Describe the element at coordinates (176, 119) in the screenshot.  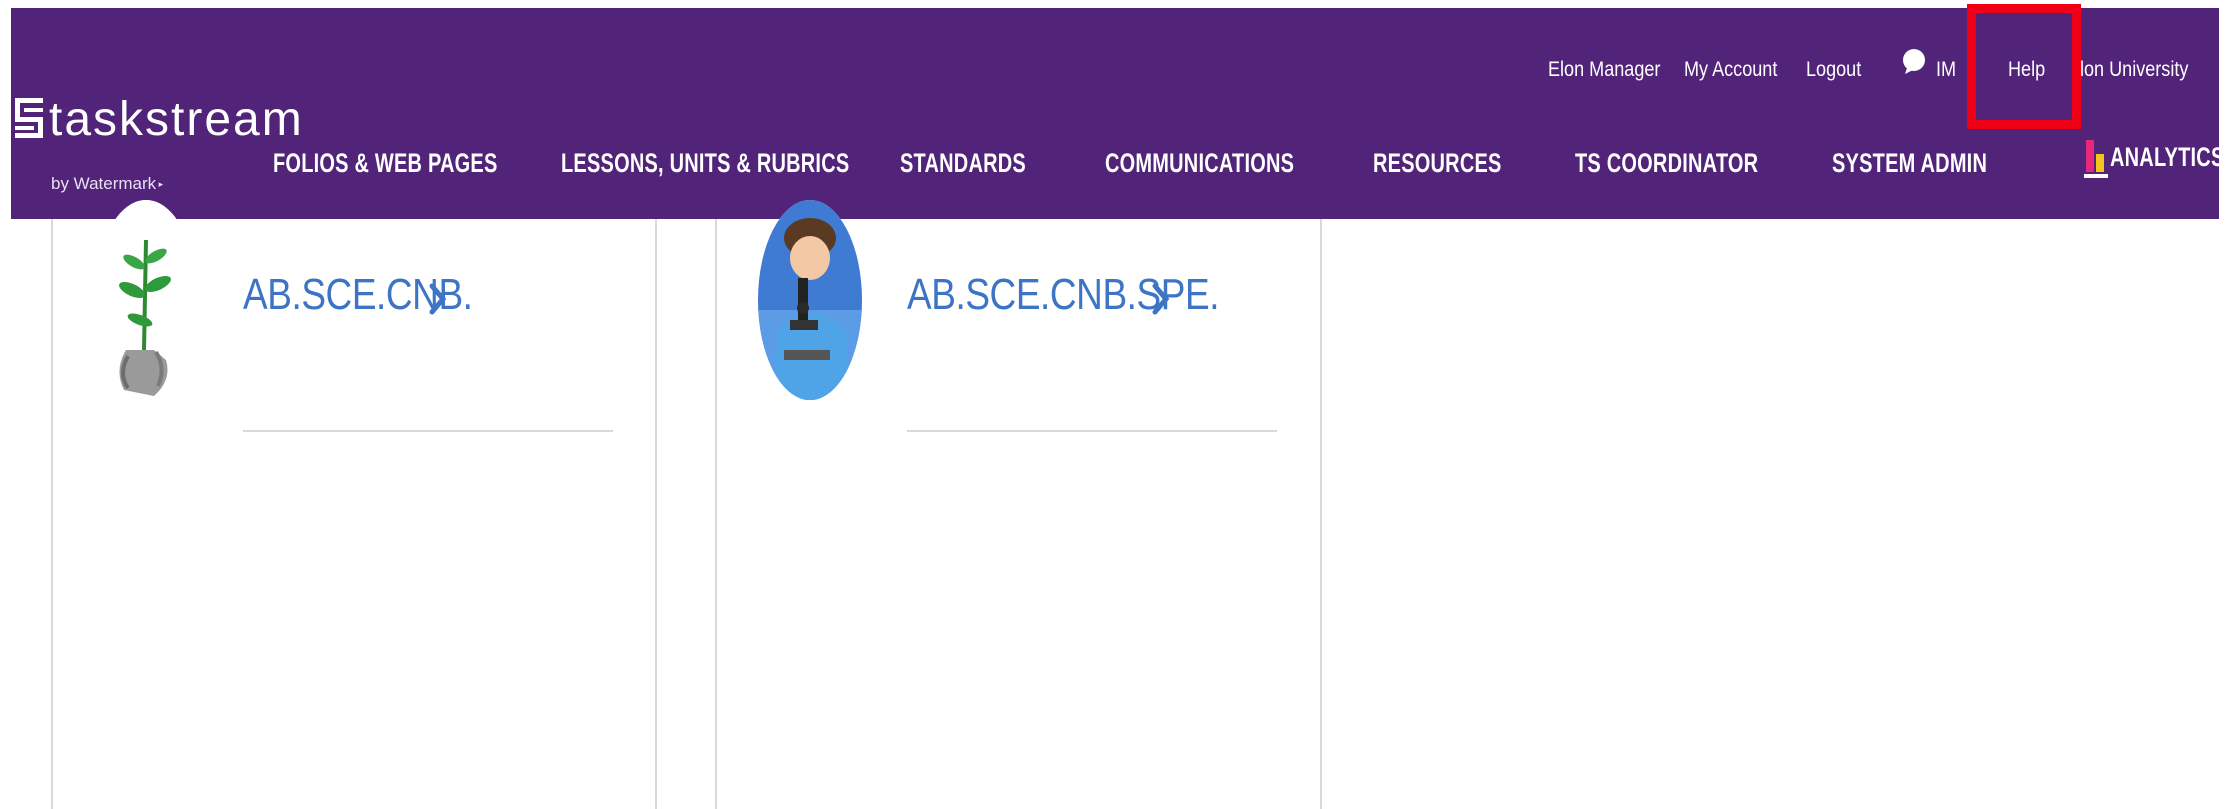
I see `brand-name: taskstream` at that location.